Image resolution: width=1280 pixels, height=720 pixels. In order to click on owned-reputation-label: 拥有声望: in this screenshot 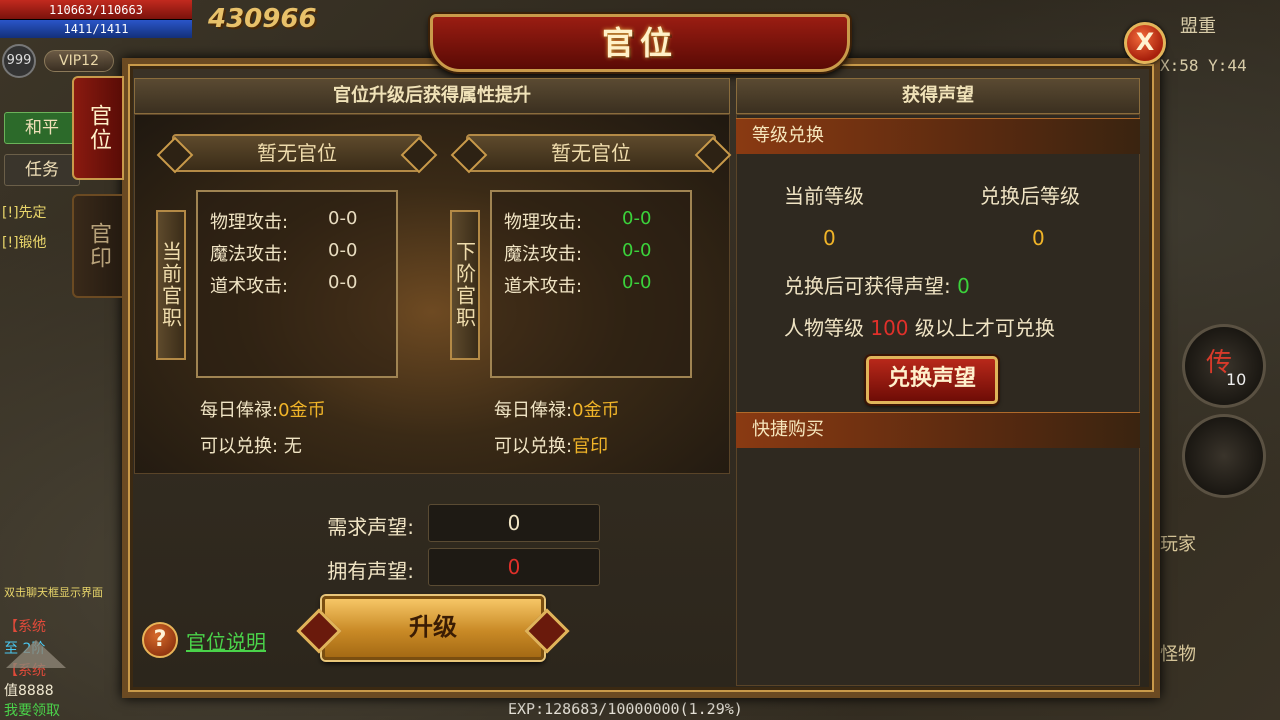, I will do `click(370, 571)`.